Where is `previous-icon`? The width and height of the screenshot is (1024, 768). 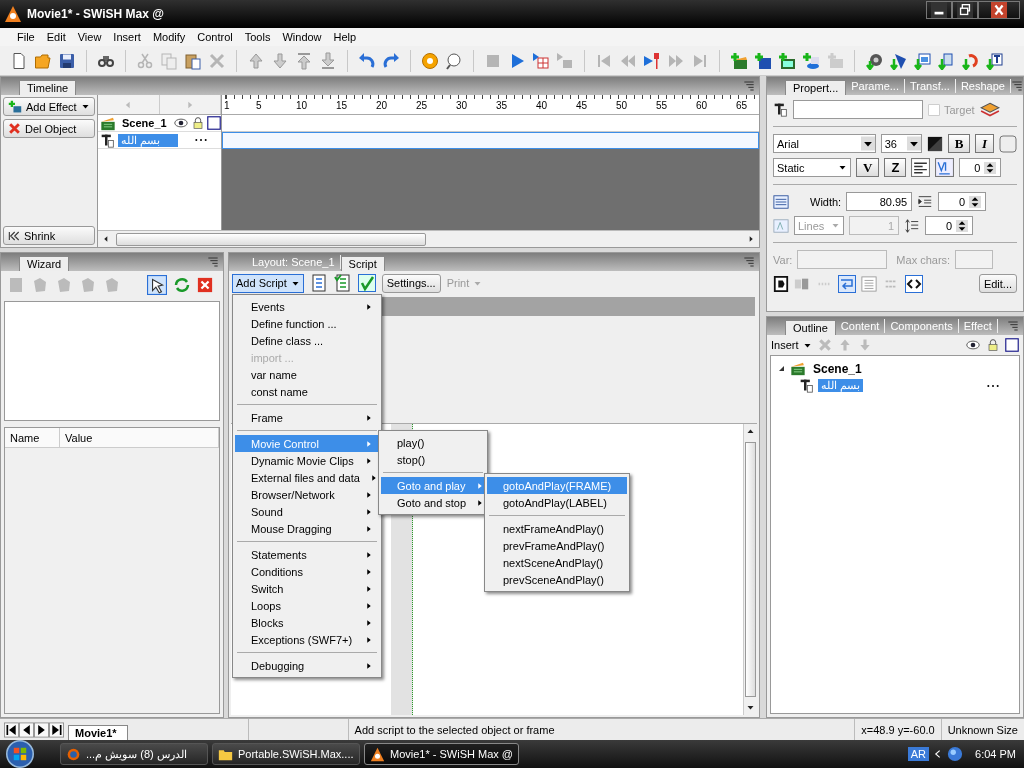
previous-icon is located at coordinates (26, 729).